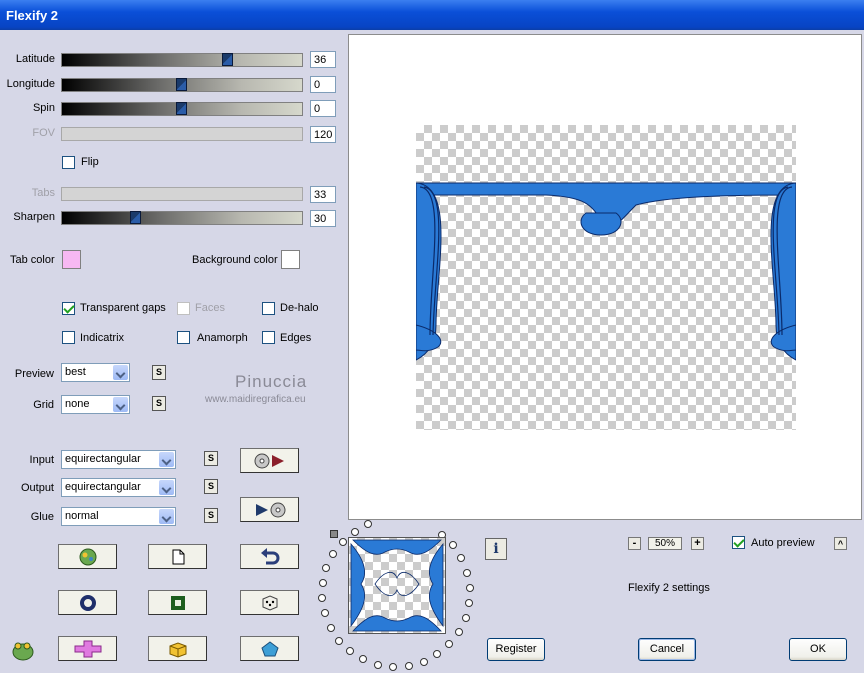 The width and height of the screenshot is (864, 673). What do you see at coordinates (68, 308) in the screenshot?
I see `transparent-gaps-checkbox` at bounding box center [68, 308].